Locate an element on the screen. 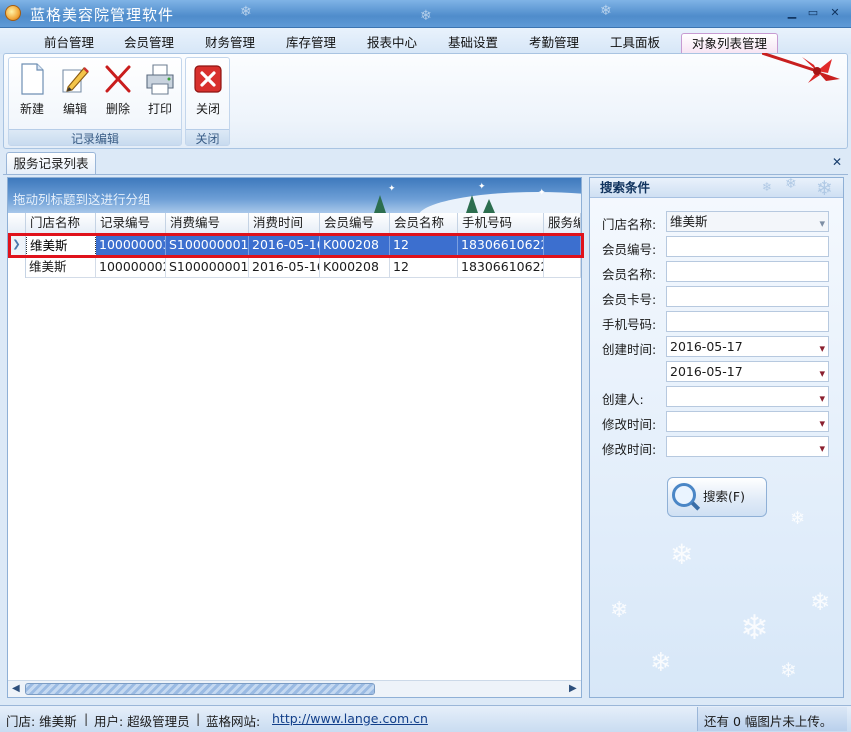 The width and height of the screenshot is (851, 732). delete-button: 删除 is located at coordinates (118, 93).